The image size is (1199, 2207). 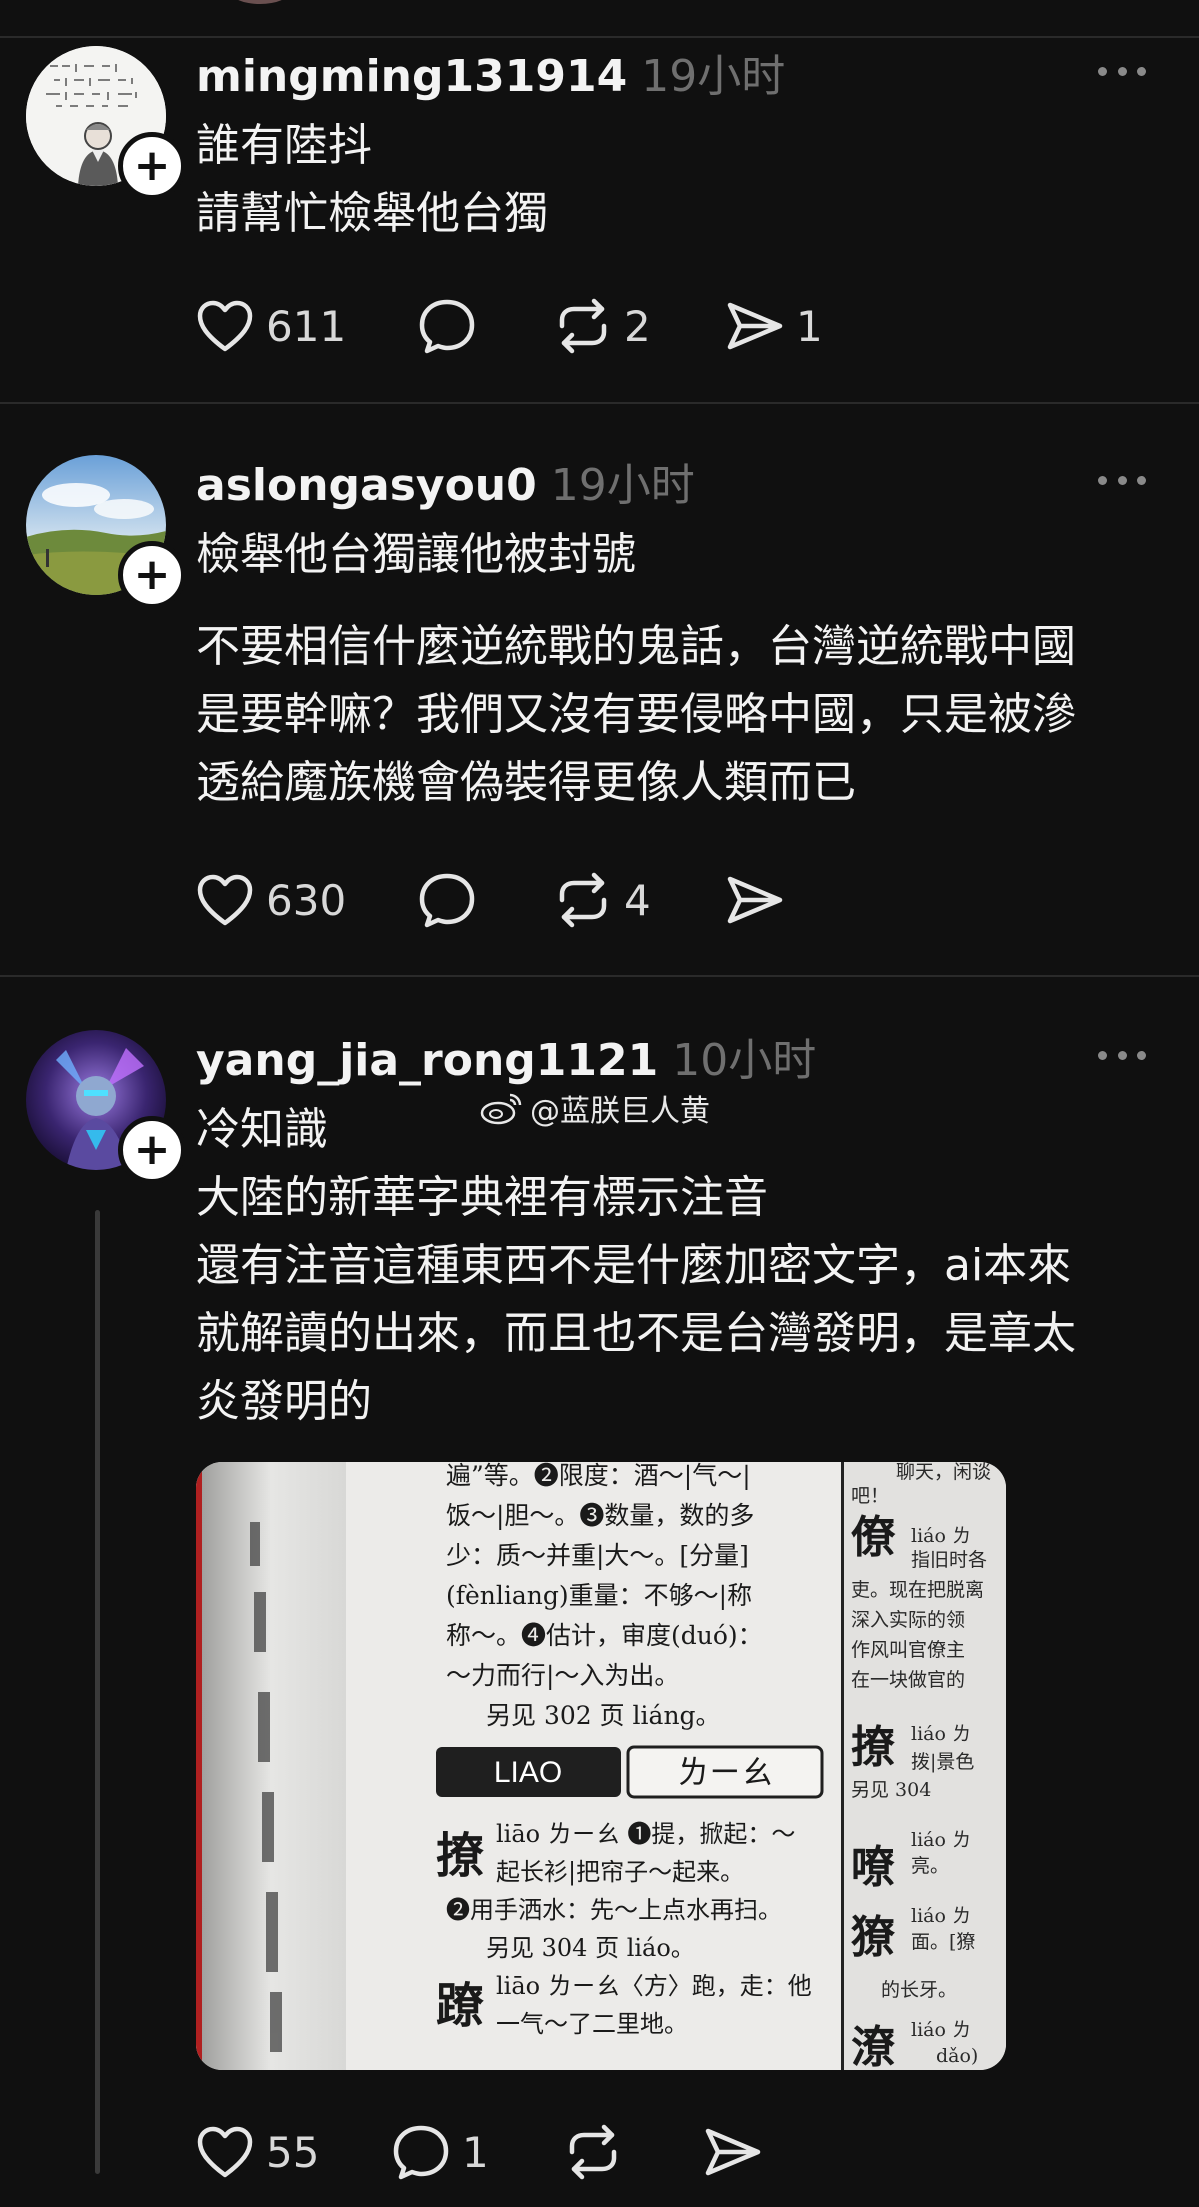 I want to click on share-count: 1, so click(x=809, y=326).